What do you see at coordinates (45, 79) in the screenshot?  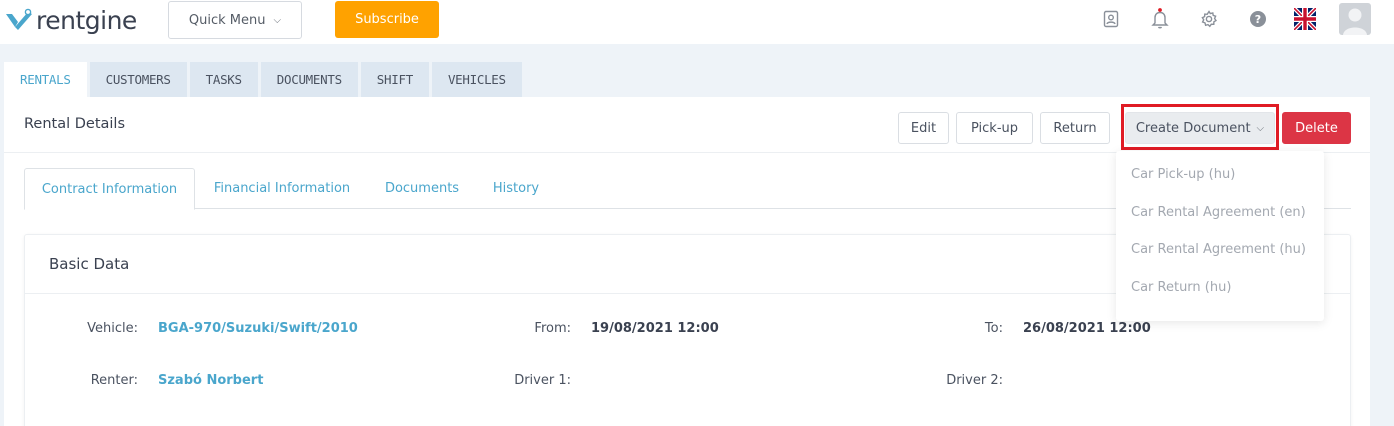 I see `tab-rentals: RENTALS` at bounding box center [45, 79].